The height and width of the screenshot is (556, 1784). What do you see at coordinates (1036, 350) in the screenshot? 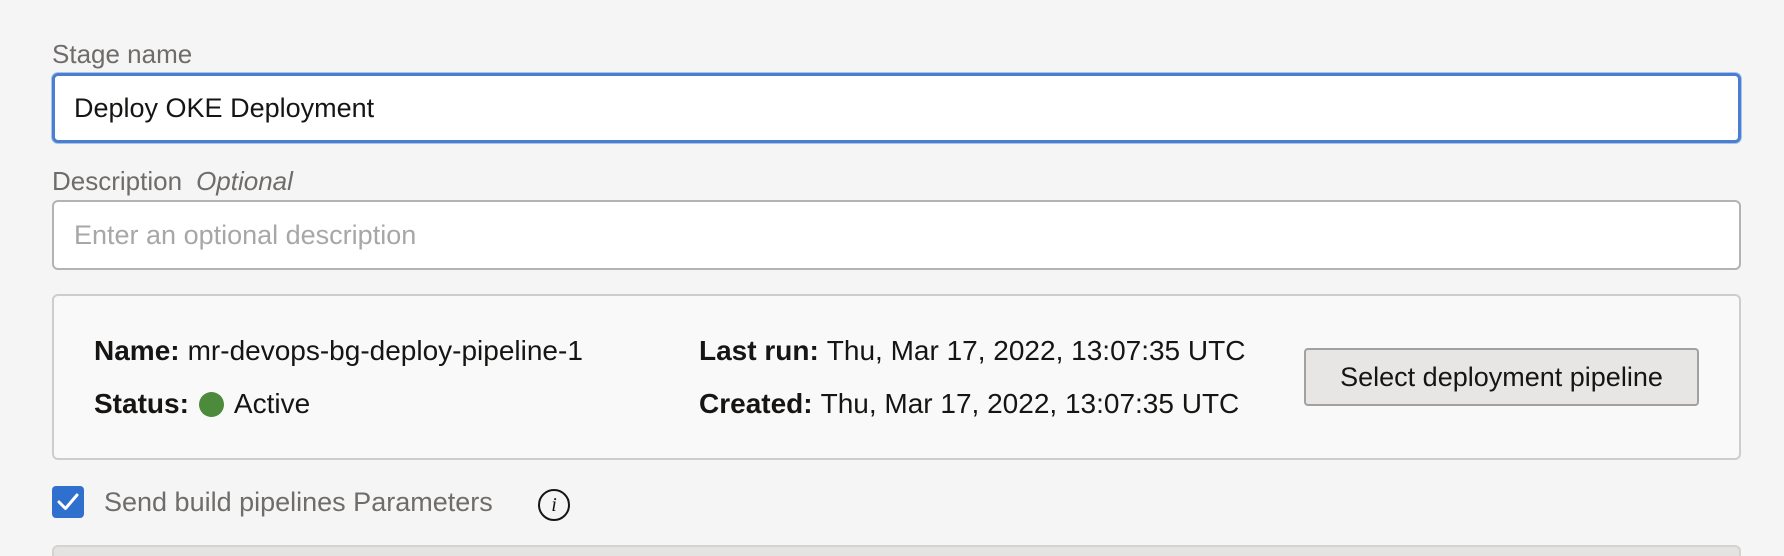
I see `pipeline-last-run-value: Thu, Mar 17, 2022, 13:07:35 UTC` at bounding box center [1036, 350].